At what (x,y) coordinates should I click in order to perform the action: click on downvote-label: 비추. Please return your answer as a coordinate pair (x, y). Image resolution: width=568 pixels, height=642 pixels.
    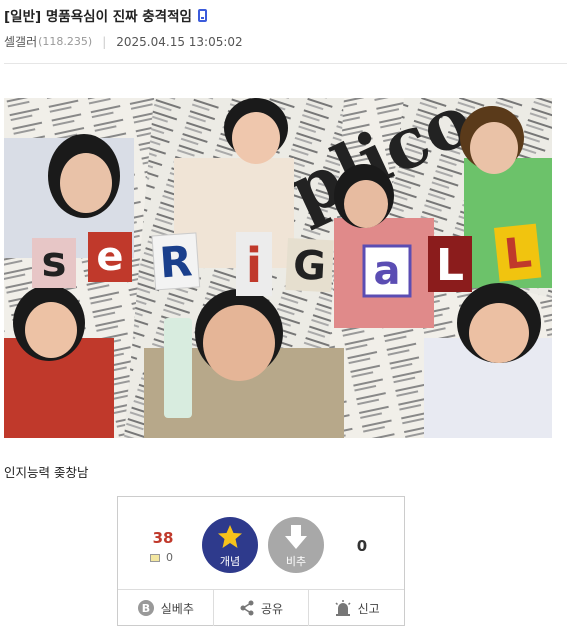
    Looking at the image, I should click on (296, 561).